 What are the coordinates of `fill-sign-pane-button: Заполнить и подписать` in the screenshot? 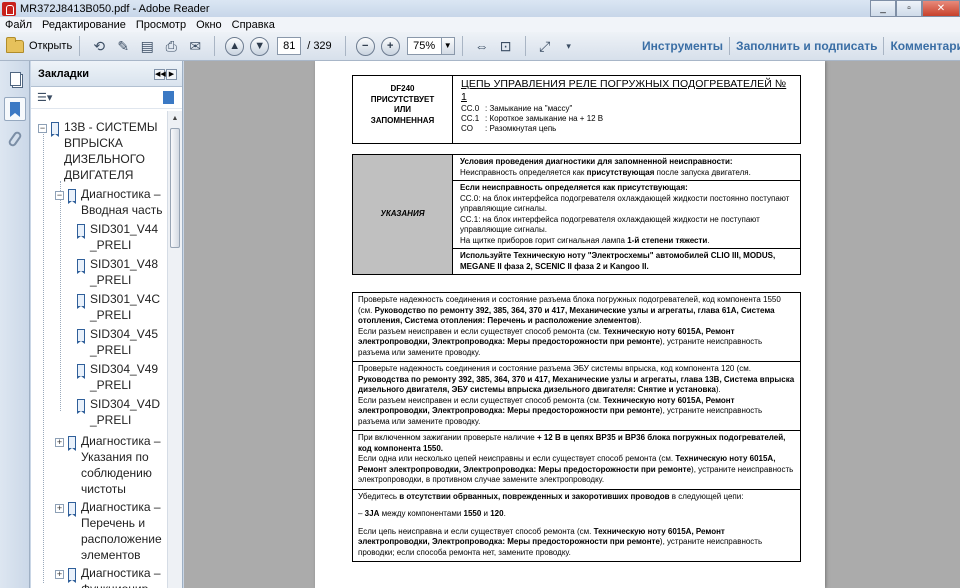 It's located at (806, 46).